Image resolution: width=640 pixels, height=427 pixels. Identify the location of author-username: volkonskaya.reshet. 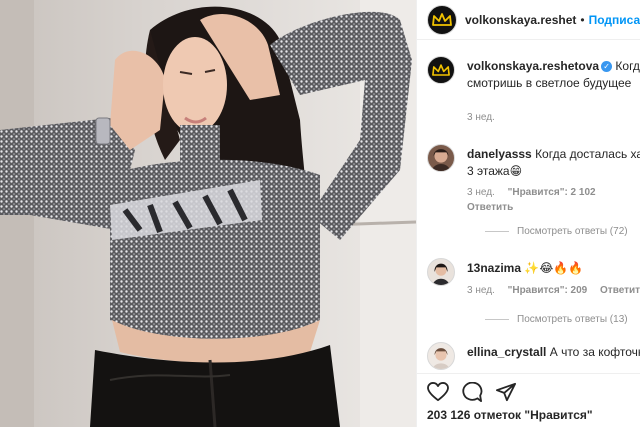
(520, 20).